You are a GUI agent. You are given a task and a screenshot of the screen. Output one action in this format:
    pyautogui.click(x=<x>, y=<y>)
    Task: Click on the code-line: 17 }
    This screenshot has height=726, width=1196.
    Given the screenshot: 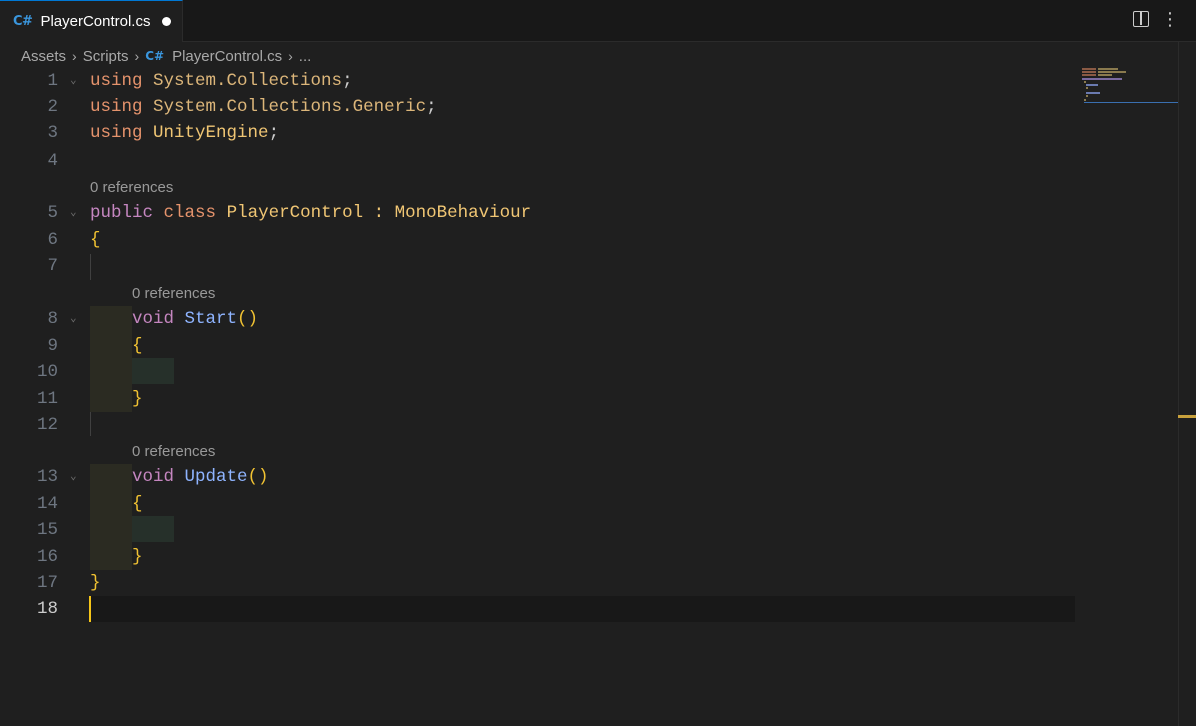 What is the action you would take?
    pyautogui.click(x=537, y=583)
    